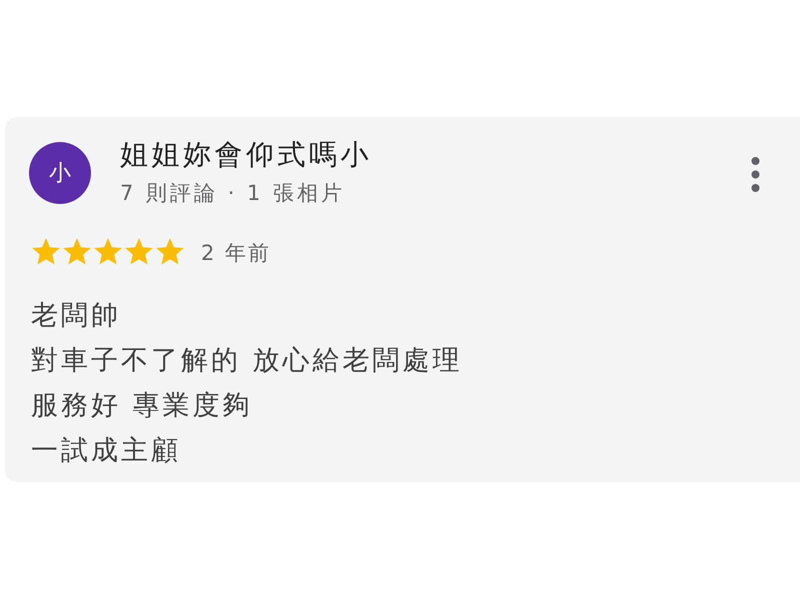 The height and width of the screenshot is (600, 800). Describe the element at coordinates (755, 174) in the screenshot. I see `more-options-icon` at that location.